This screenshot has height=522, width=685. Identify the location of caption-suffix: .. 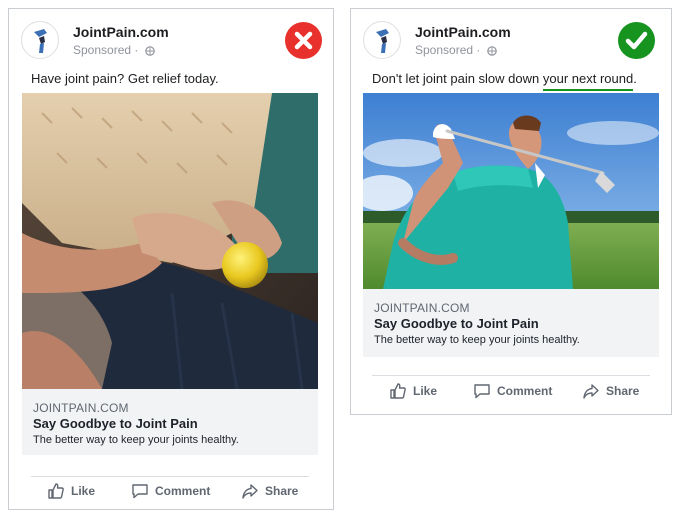
(635, 78).